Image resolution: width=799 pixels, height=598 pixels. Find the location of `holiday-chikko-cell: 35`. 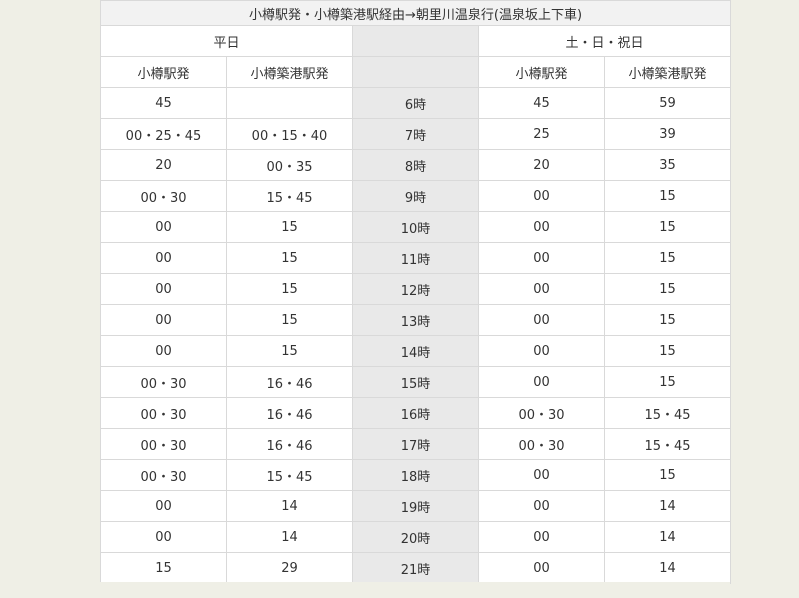

holiday-chikko-cell: 35 is located at coordinates (667, 165).